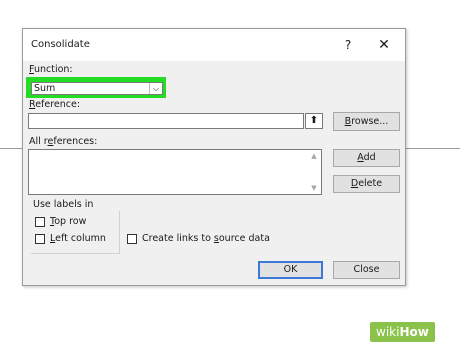 The height and width of the screenshot is (345, 460). Describe the element at coordinates (175, 172) in the screenshot. I see `all-references-list: ▲ ▼` at that location.